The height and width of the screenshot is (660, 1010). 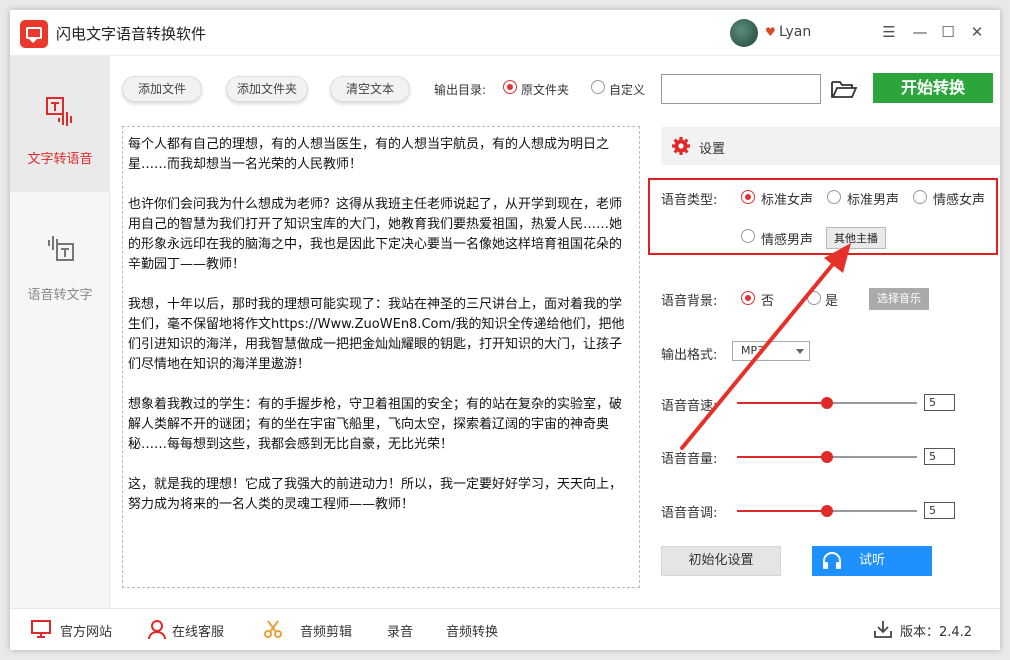 I want to click on pitch-label: 语音音调:, so click(x=689, y=513).